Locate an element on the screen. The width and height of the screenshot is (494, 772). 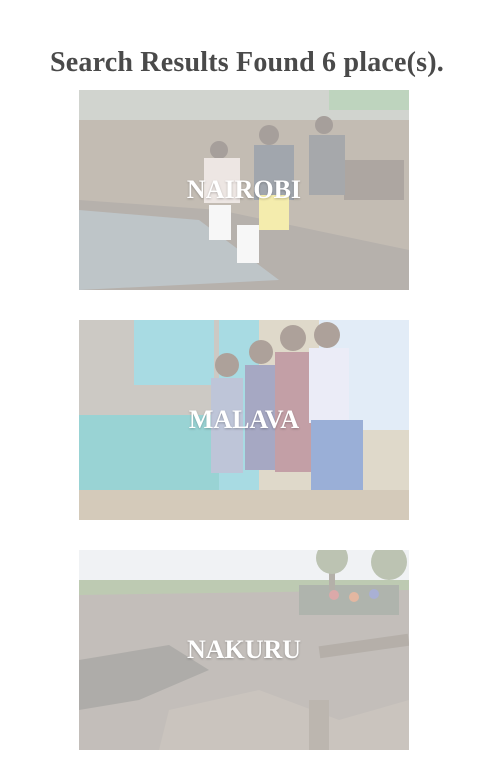
result-name: NAIROBI is located at coordinates (244, 189).